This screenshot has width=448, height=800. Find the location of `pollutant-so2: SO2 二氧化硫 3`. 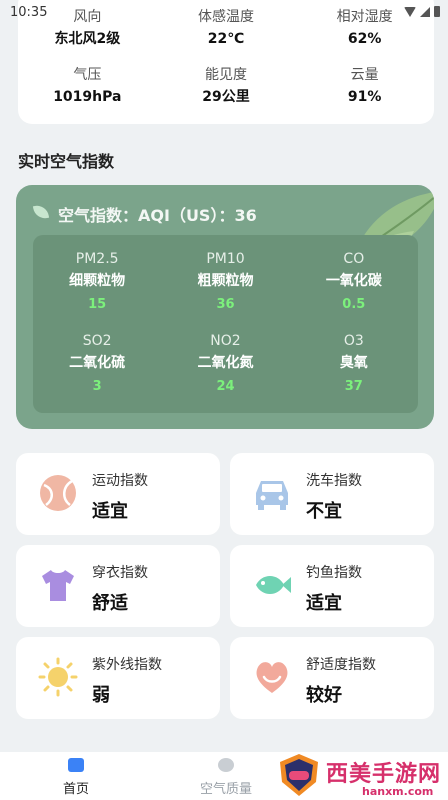

pollutant-so2: SO2 二氧化硫 3 is located at coordinates (97, 366).